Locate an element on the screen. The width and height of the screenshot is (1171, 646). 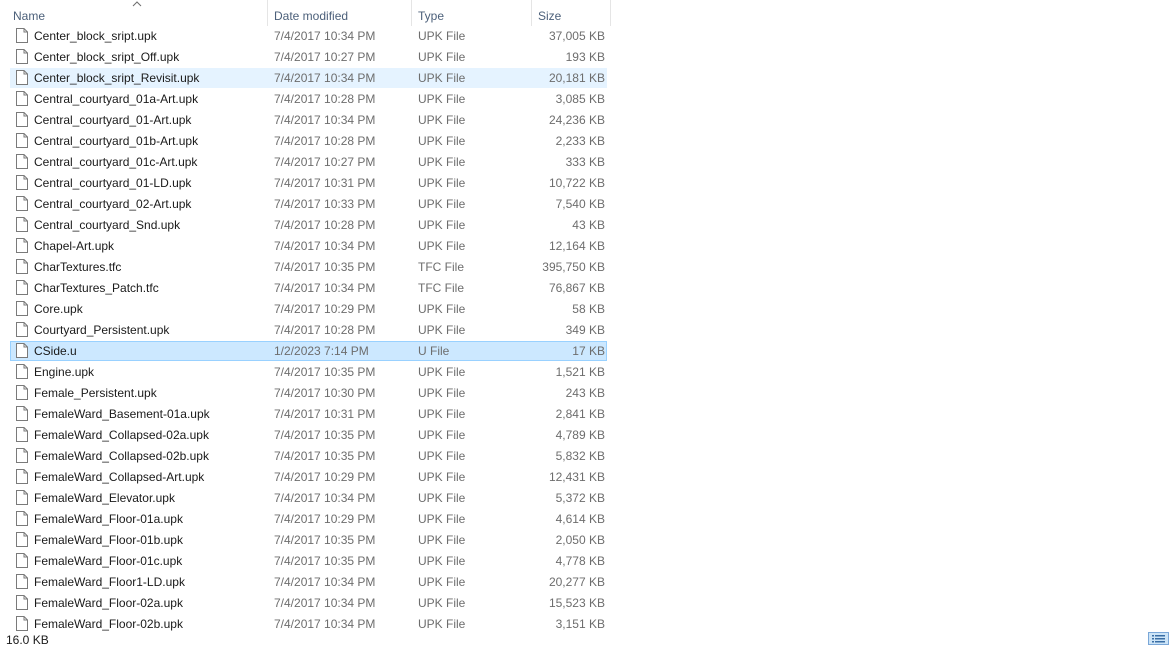
file-size: 12,164 KB is located at coordinates (576, 246).